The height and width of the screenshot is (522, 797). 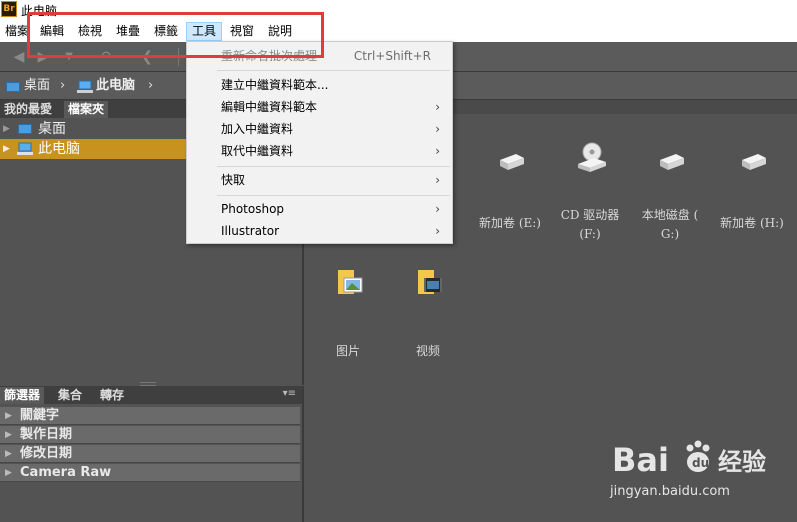 I want to click on menu-item-cache: 快取 ›, so click(x=319, y=180).